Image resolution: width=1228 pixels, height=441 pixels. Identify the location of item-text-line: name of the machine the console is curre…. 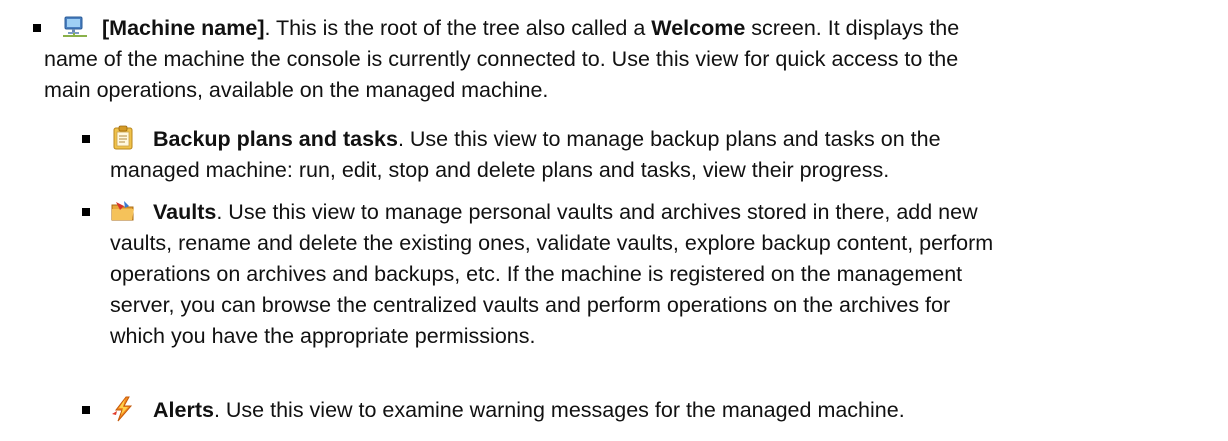
(501, 59).